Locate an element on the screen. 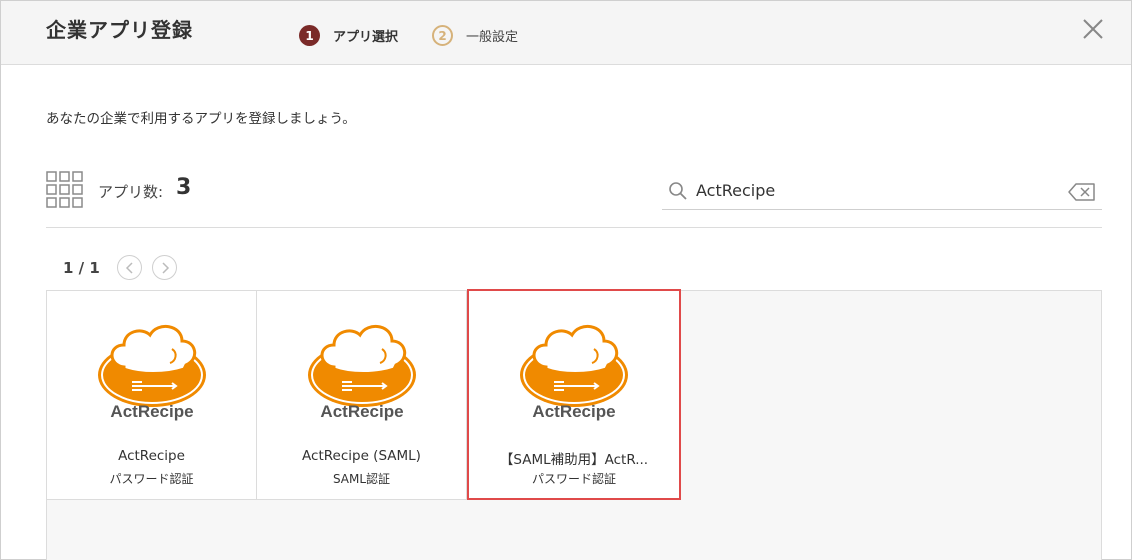 The image size is (1132, 560). dialog-header: 企業アプリ登録 1 アプリ選択 2 一般設定 is located at coordinates (566, 33).